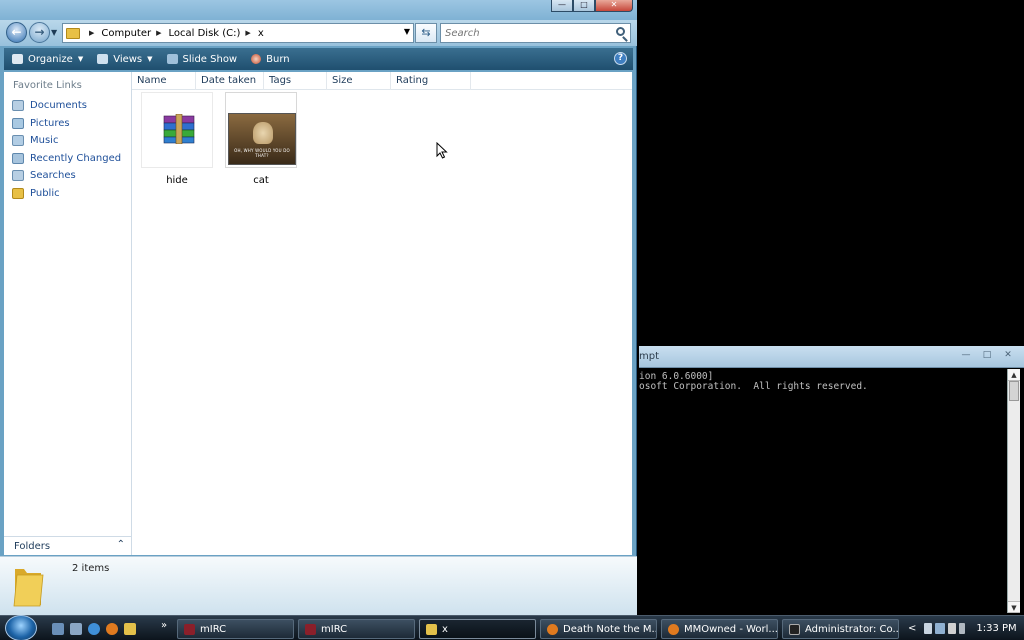  I want to click on scroll-up-icon: ▲, so click(1014, 375).